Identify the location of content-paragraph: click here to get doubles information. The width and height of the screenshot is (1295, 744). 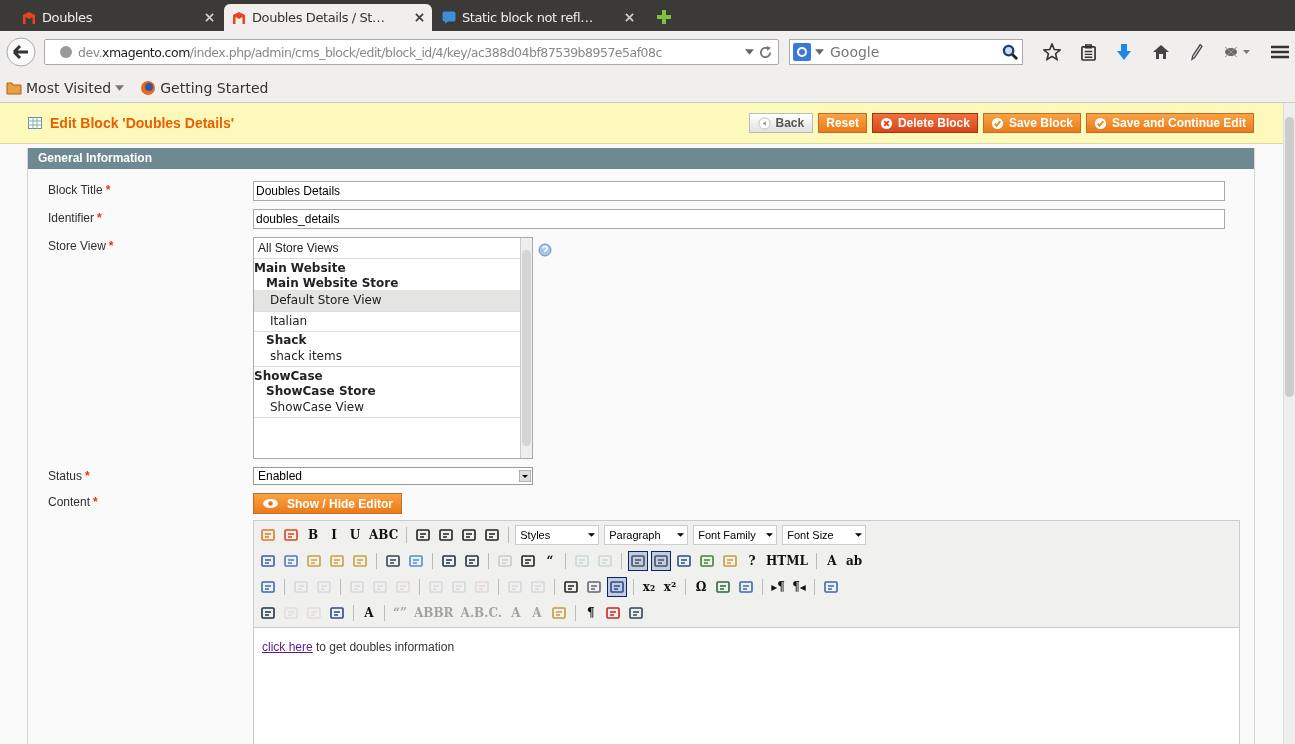
(359, 647).